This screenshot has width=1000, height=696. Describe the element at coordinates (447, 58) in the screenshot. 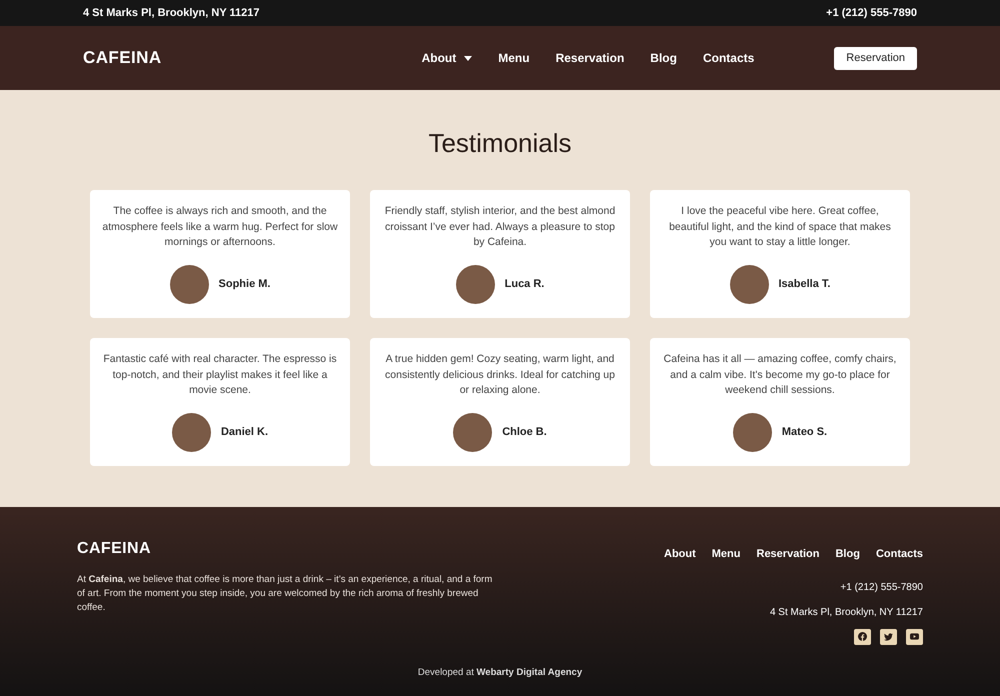

I see `nav-link: About` at that location.